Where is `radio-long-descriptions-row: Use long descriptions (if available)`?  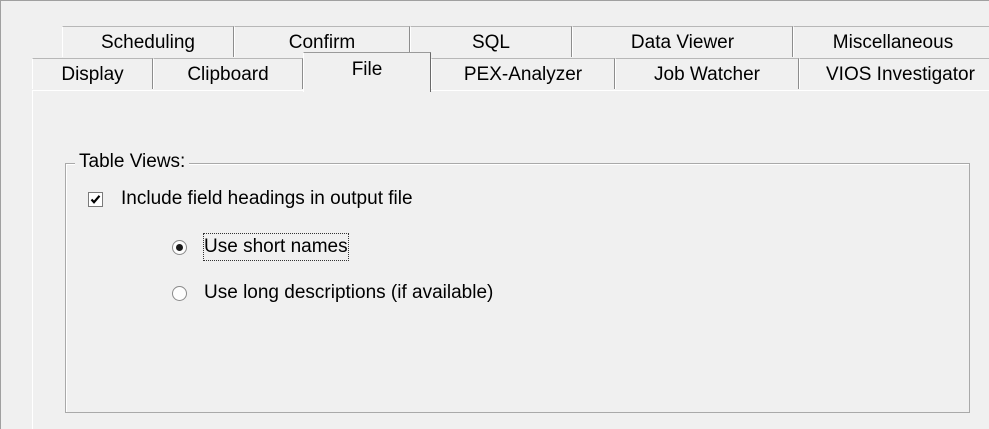 radio-long-descriptions-row: Use long descriptions (if available) is located at coordinates (332, 293).